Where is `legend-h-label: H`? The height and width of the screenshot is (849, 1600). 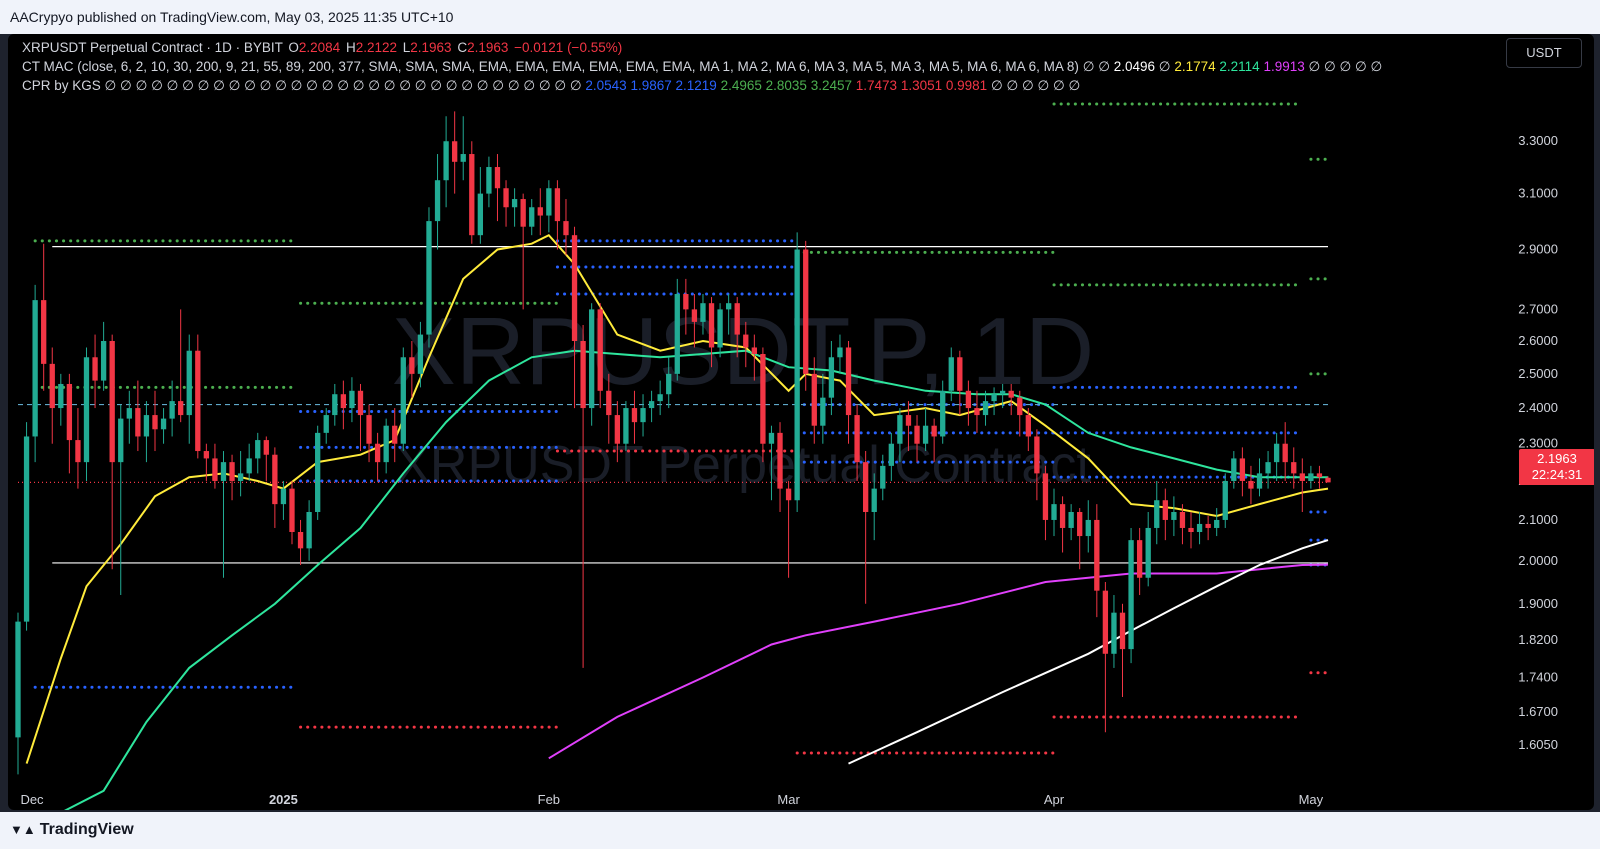 legend-h-label: H is located at coordinates (350, 47).